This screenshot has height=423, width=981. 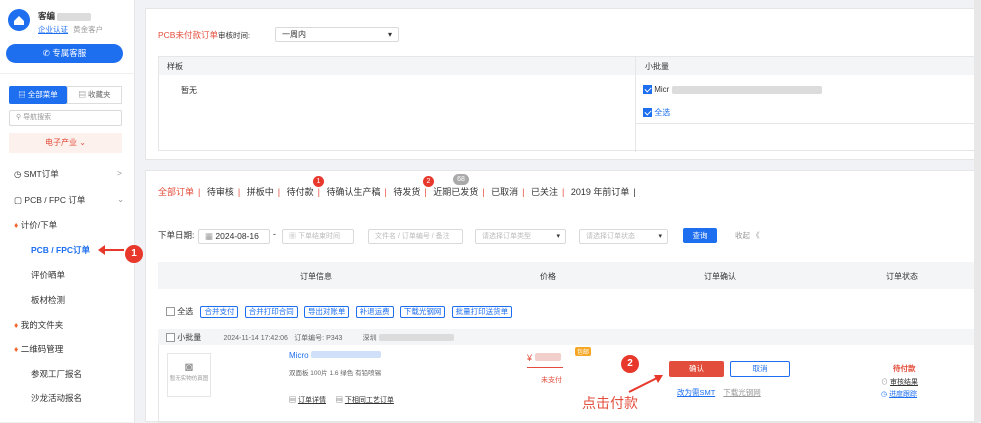 What do you see at coordinates (369, 338) in the screenshot?
I see `order-city: 深圳` at bounding box center [369, 338].